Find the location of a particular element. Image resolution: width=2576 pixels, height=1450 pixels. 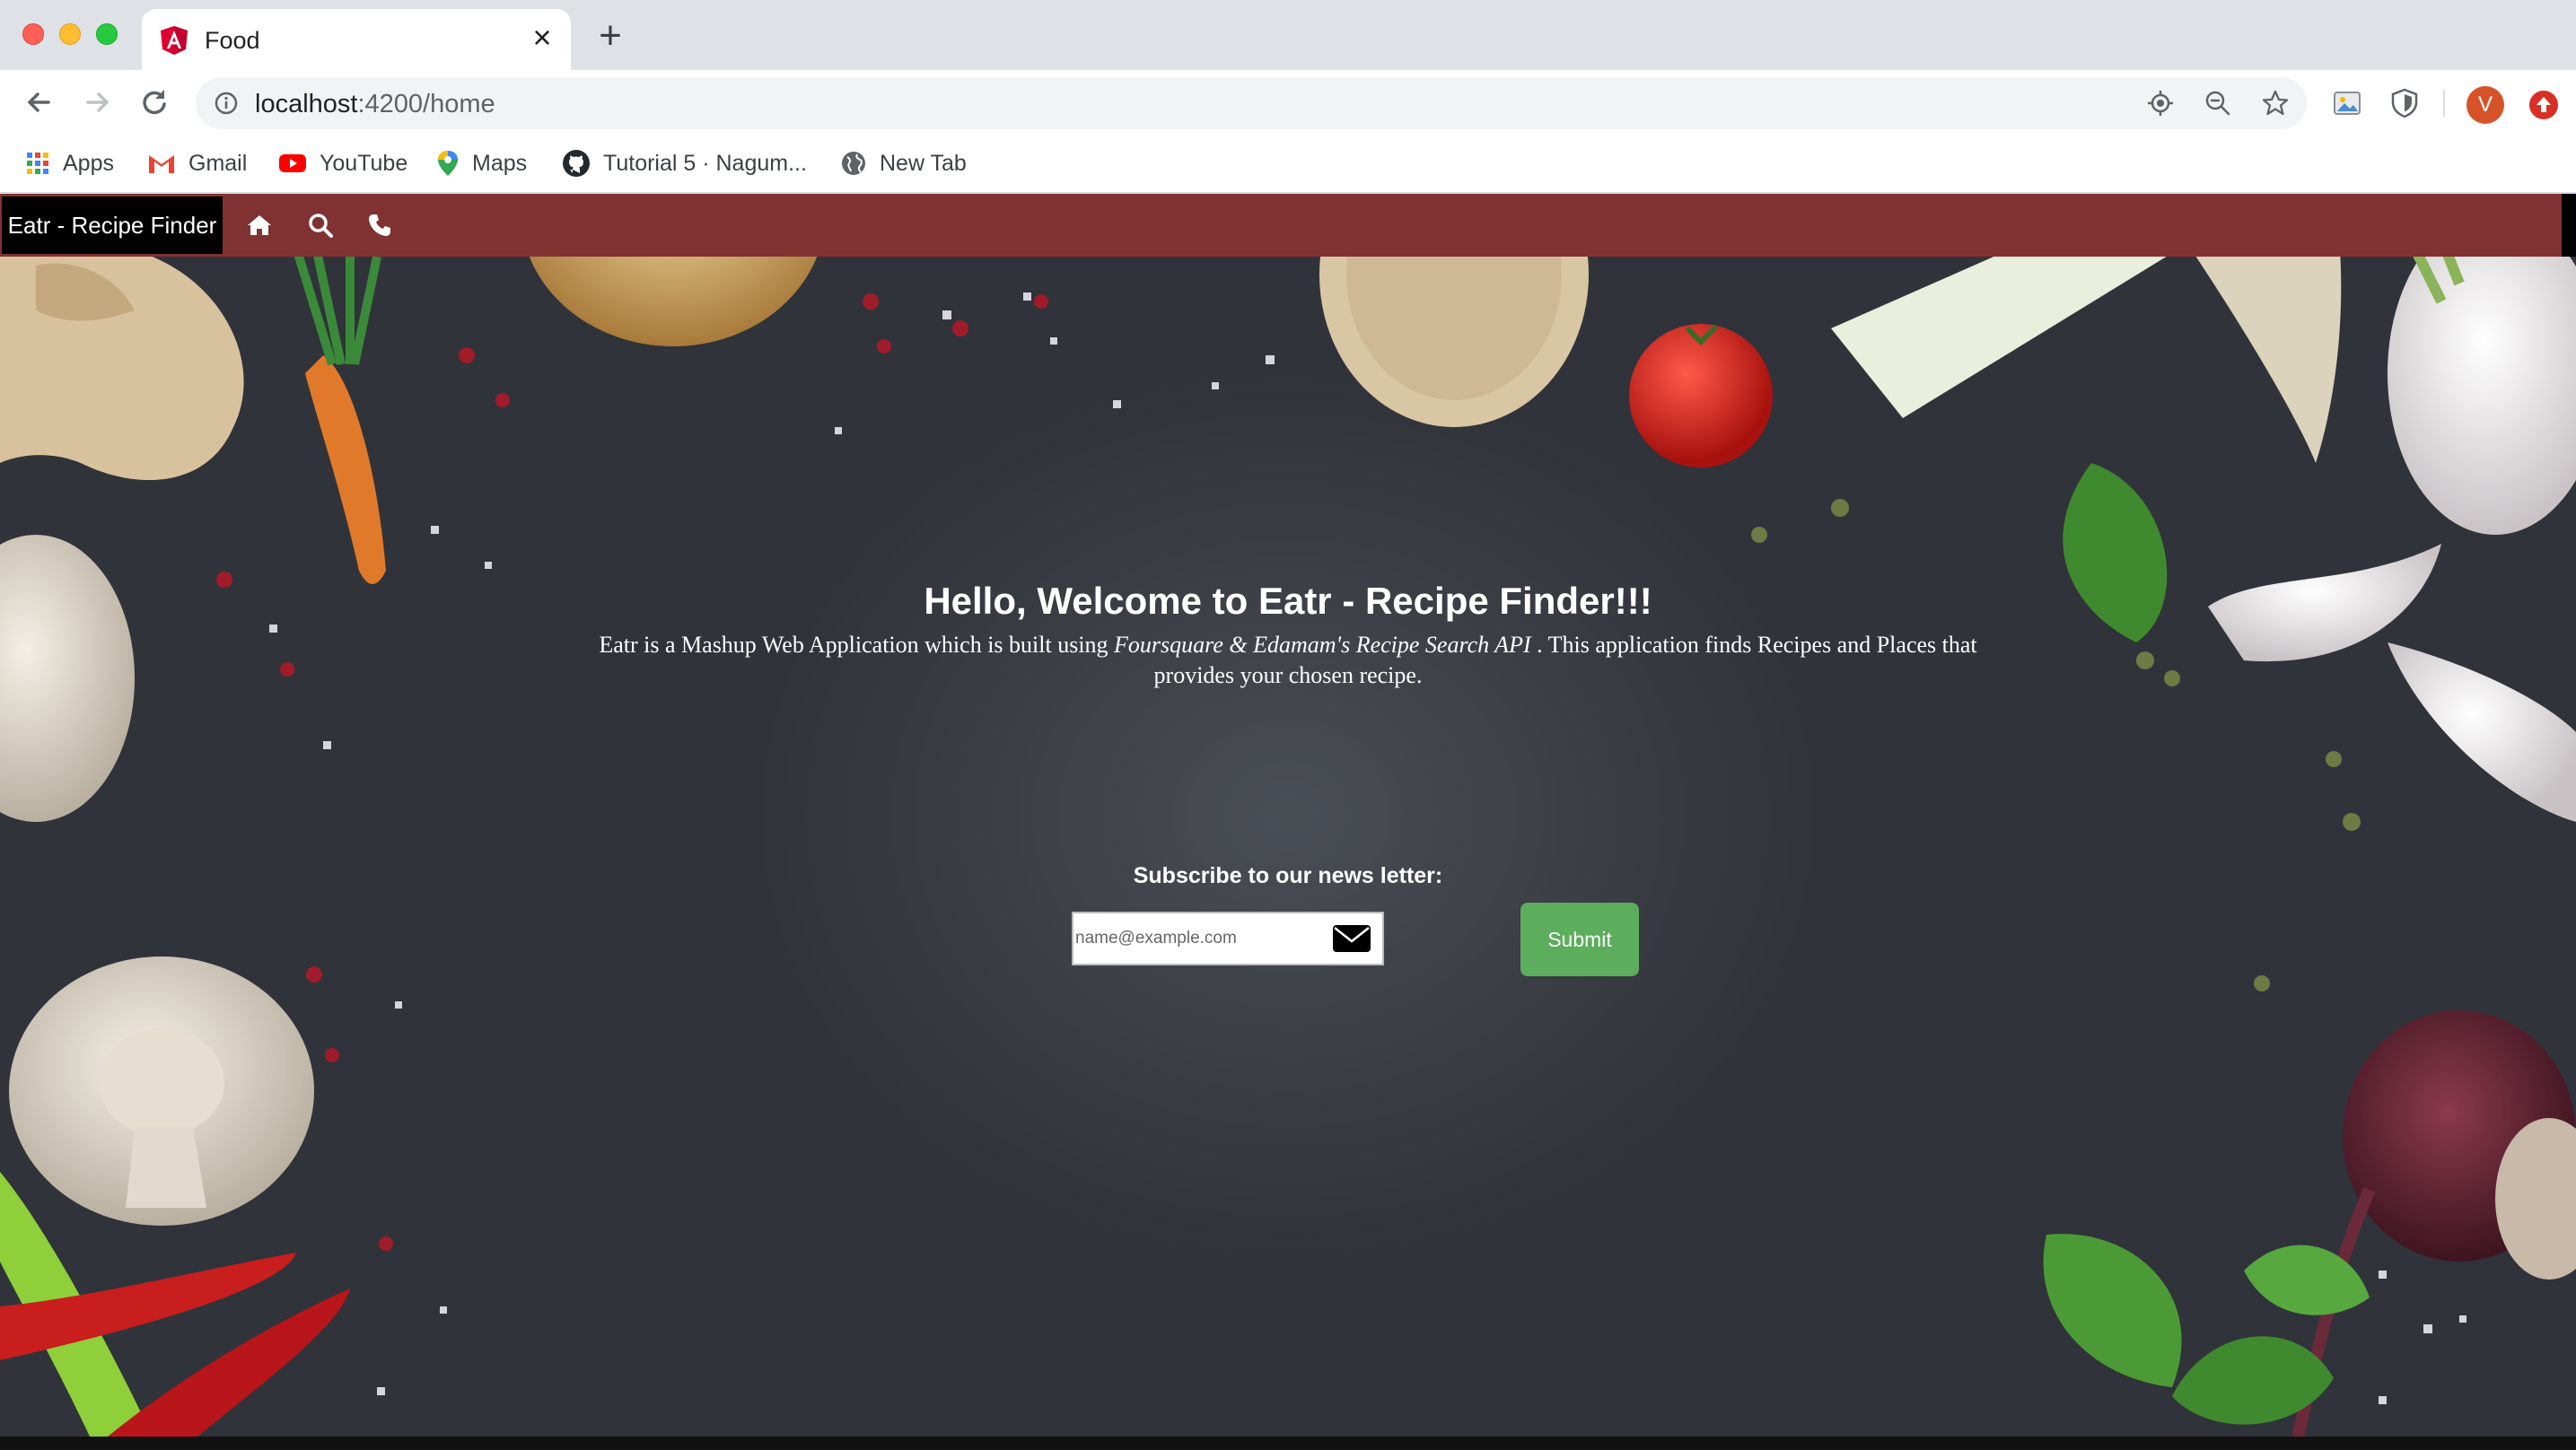

browser-tab: Food × is located at coordinates (356, 39).